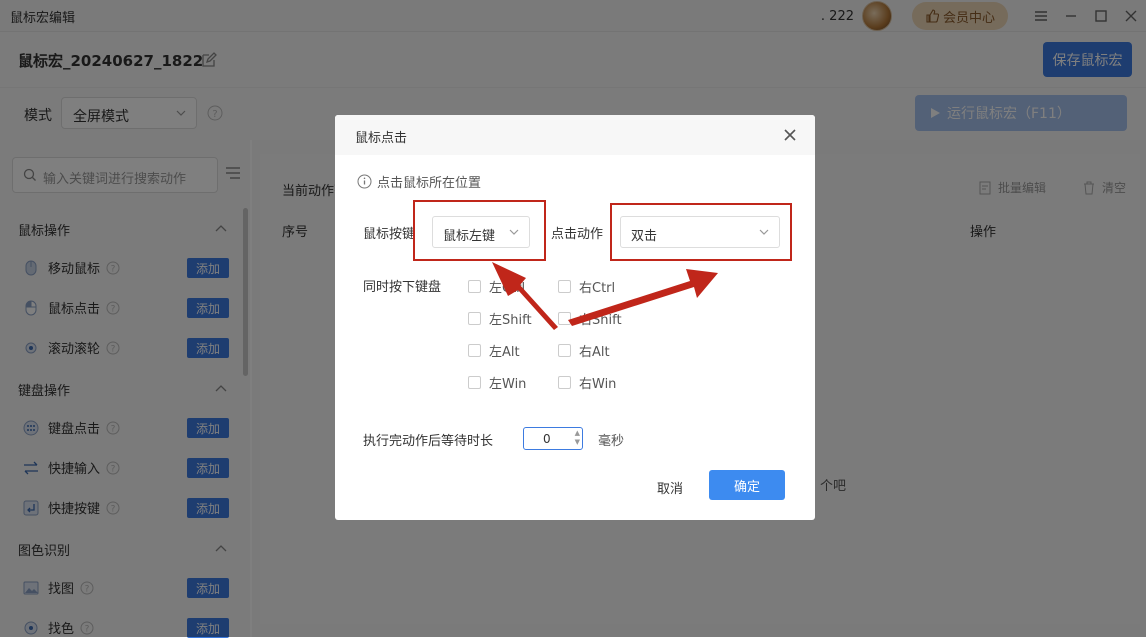  What do you see at coordinates (594, 352) in the screenshot?
I see `checkbox-label: 右Alt` at bounding box center [594, 352].